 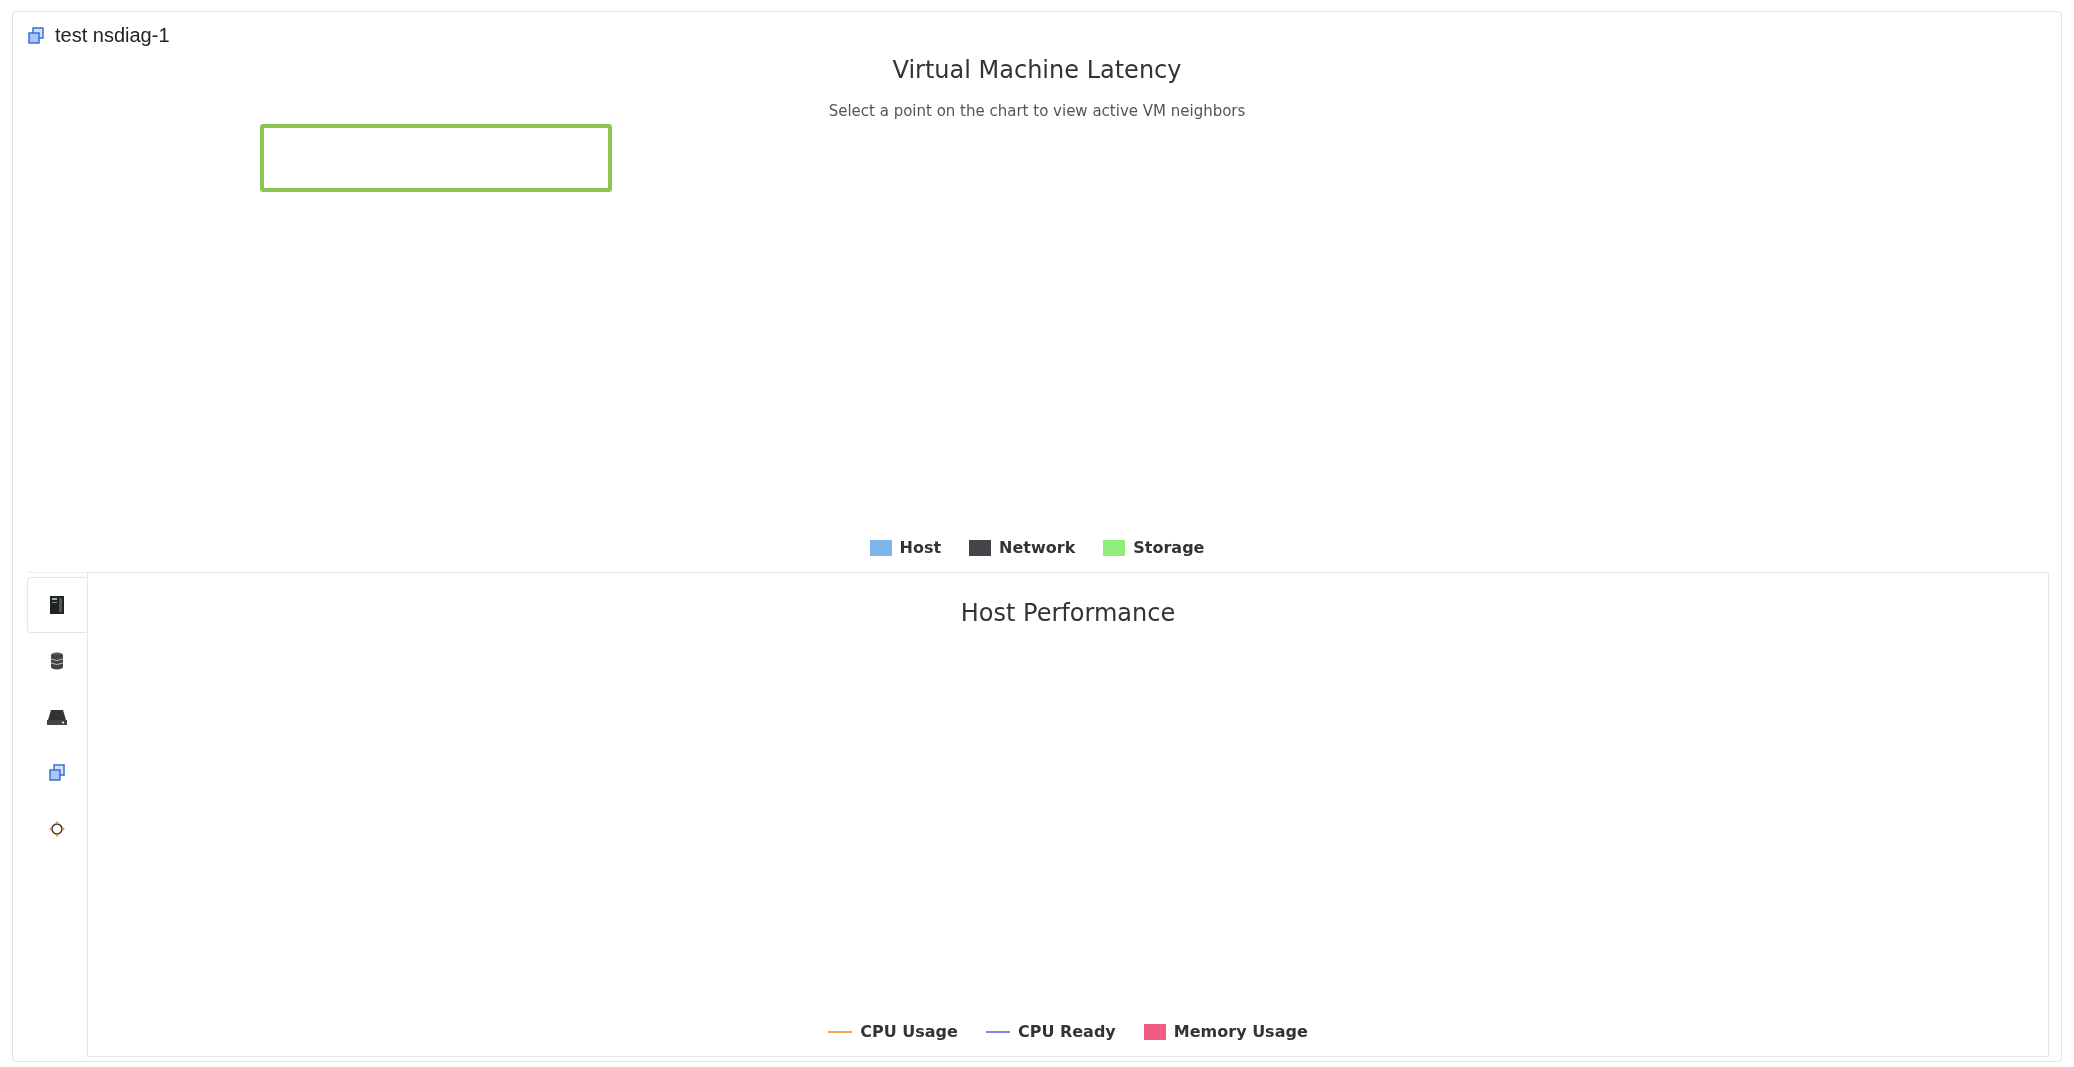 What do you see at coordinates (57, 829) in the screenshot?
I see `network-icon` at bounding box center [57, 829].